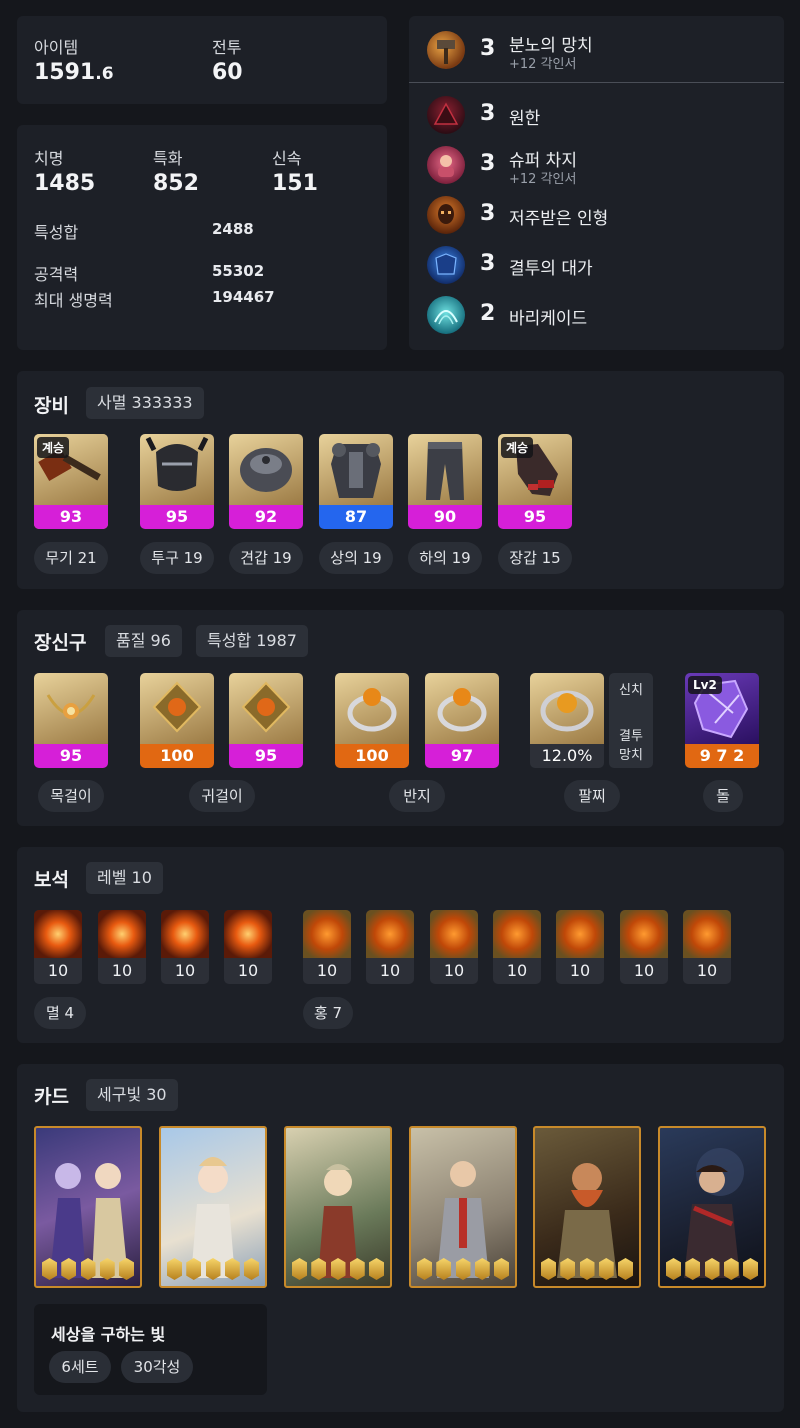 This screenshot has height=1428, width=800. I want to click on ability-stone: Lv2 9 7 2, so click(722, 720).